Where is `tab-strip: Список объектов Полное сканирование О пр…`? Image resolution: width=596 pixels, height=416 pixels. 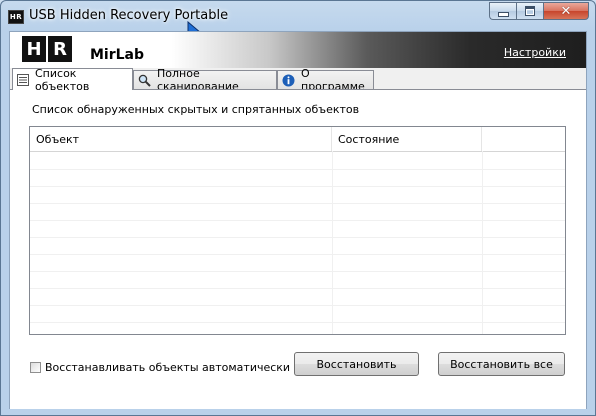
tab-strip: Список объектов Полное сканирование О пр… is located at coordinates (298, 79).